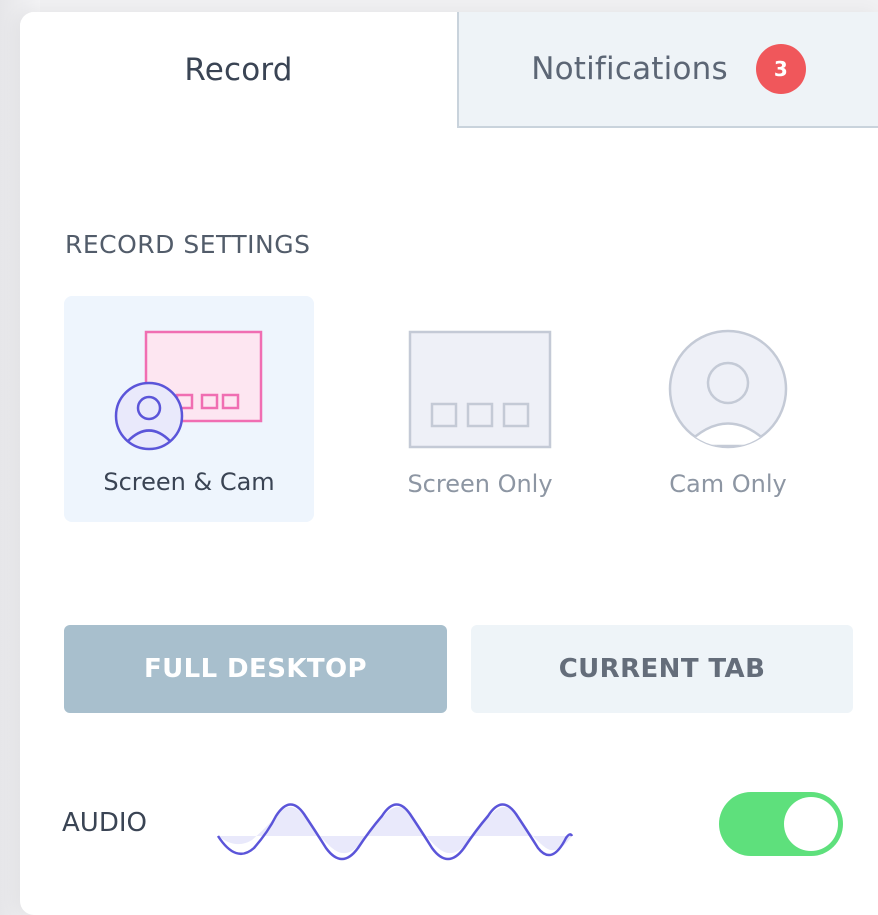 This screenshot has width=878, height=915. I want to click on full-desktop-button: FULL DESKTOP, so click(255, 669).